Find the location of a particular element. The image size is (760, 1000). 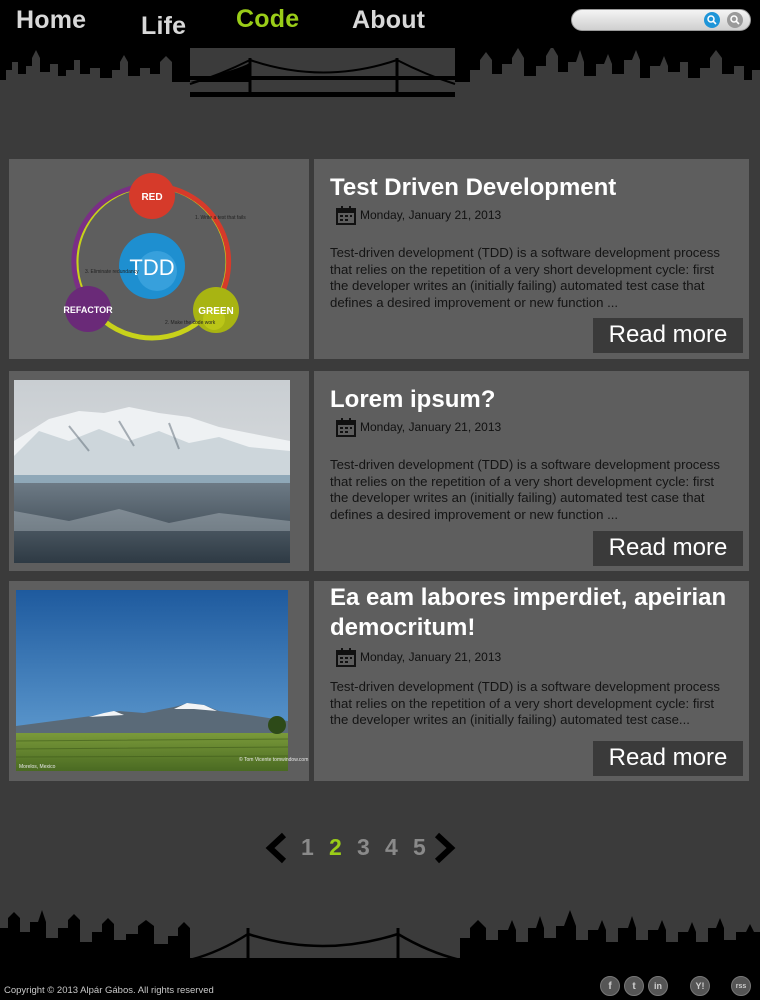

svg-text: 3. Eliminate redundancy is located at coordinates (112, 272).